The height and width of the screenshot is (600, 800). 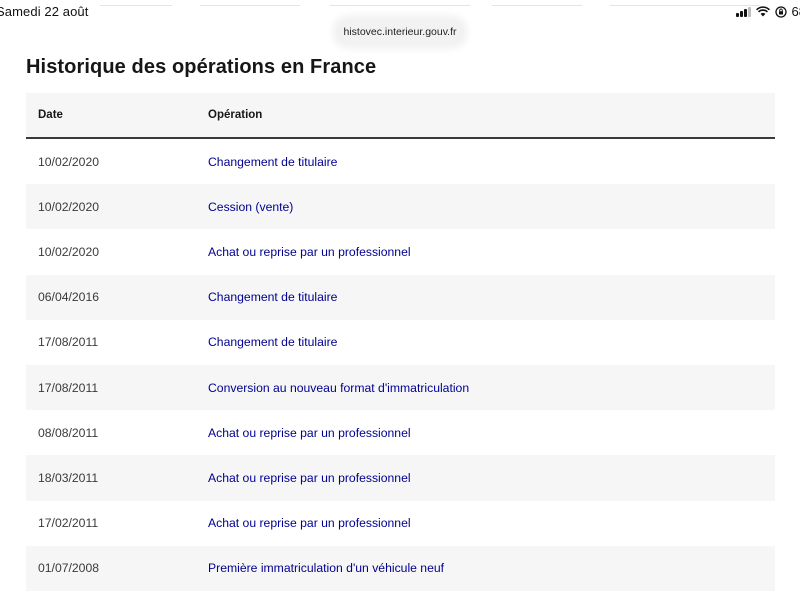 I want to click on table-row: 06/04/2016 Changement de titulaire, so click(x=400, y=297).